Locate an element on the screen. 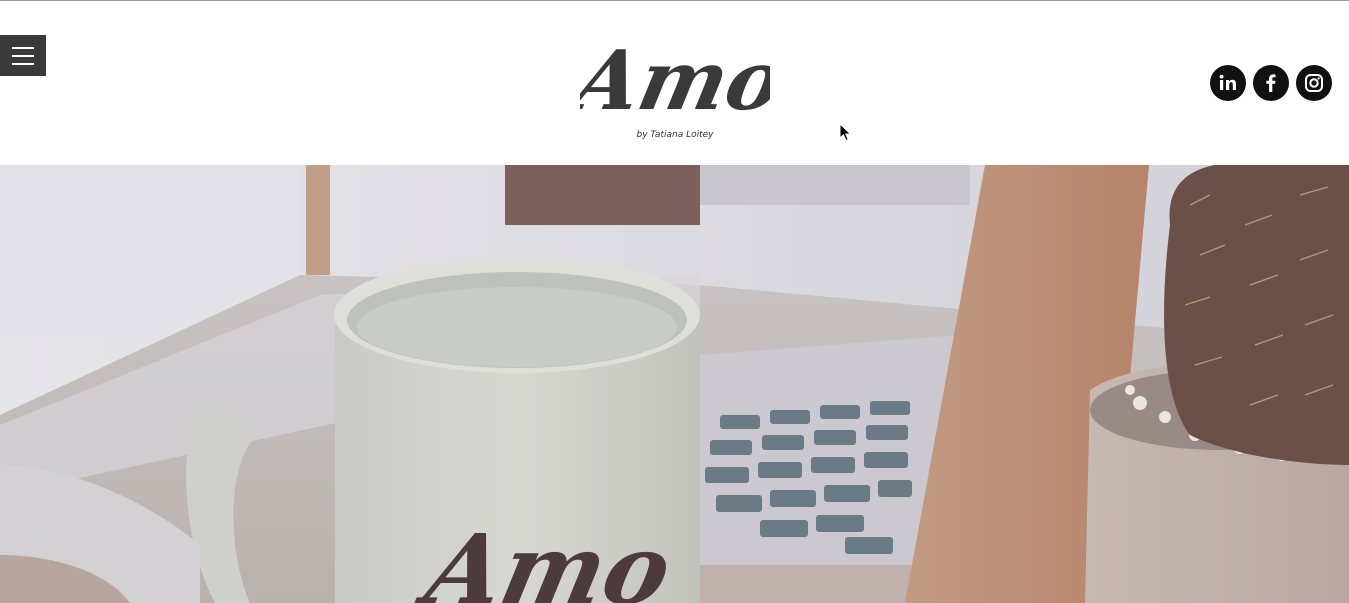 Image resolution: width=1349 pixels, height=603 pixels. hamburger-menu-button is located at coordinates (23, 55).